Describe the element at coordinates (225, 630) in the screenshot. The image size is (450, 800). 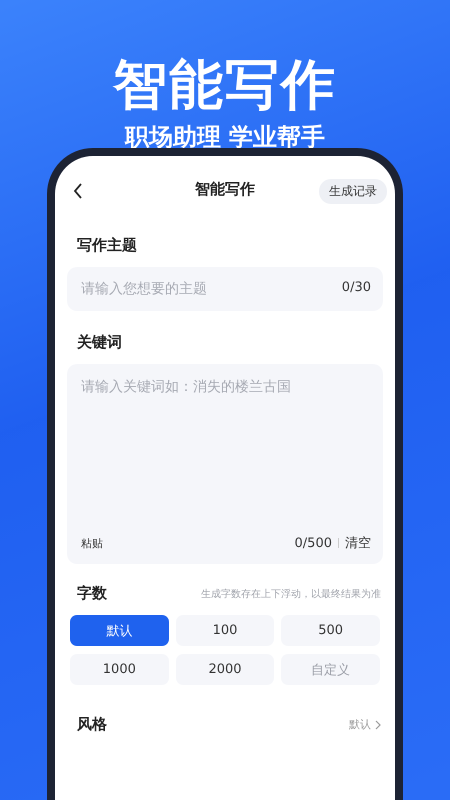
I see `word-count-option: 100` at that location.